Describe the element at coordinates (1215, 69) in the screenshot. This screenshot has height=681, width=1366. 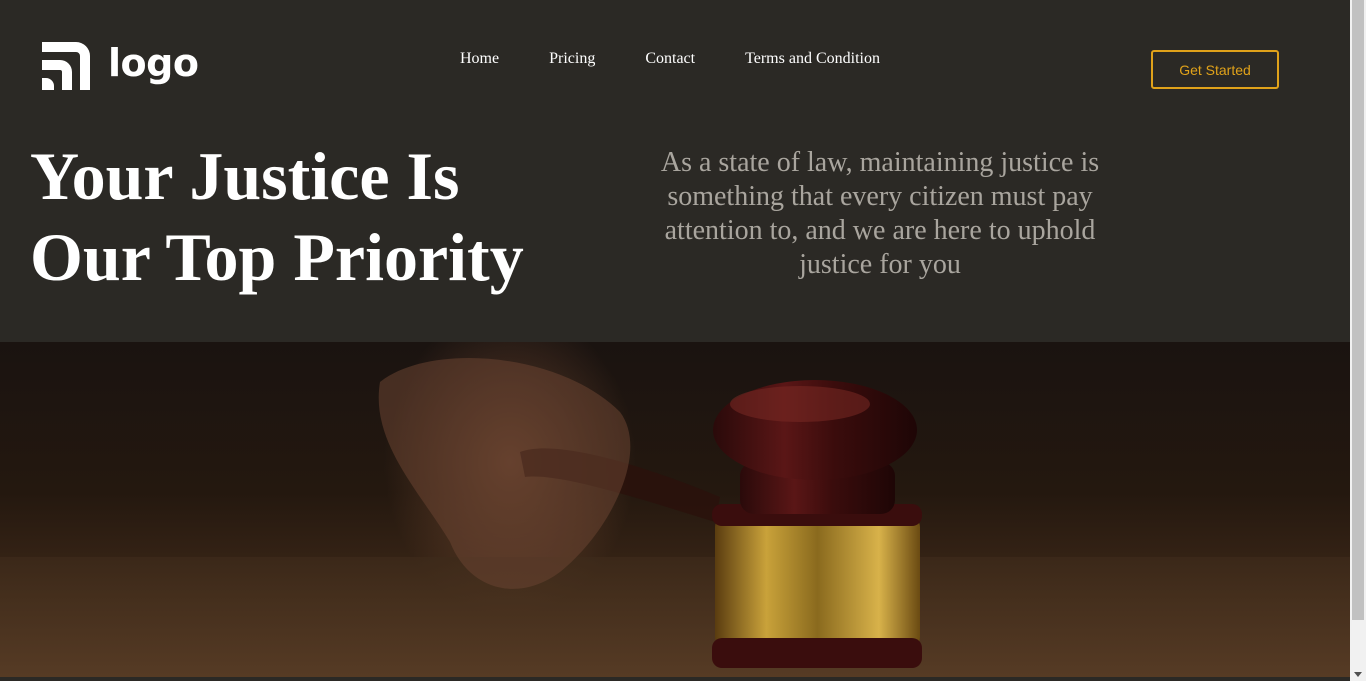
I see `get-started-button: Get Started` at that location.